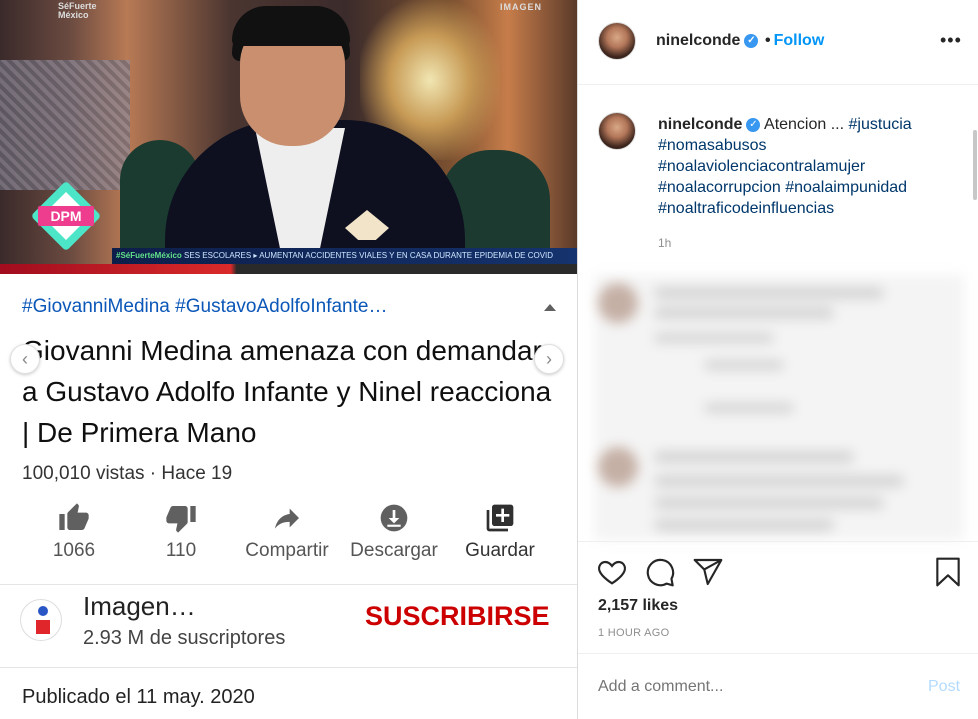 Image resolution: width=978 pixels, height=719 pixels. I want to click on channel-avatar, so click(41, 620).